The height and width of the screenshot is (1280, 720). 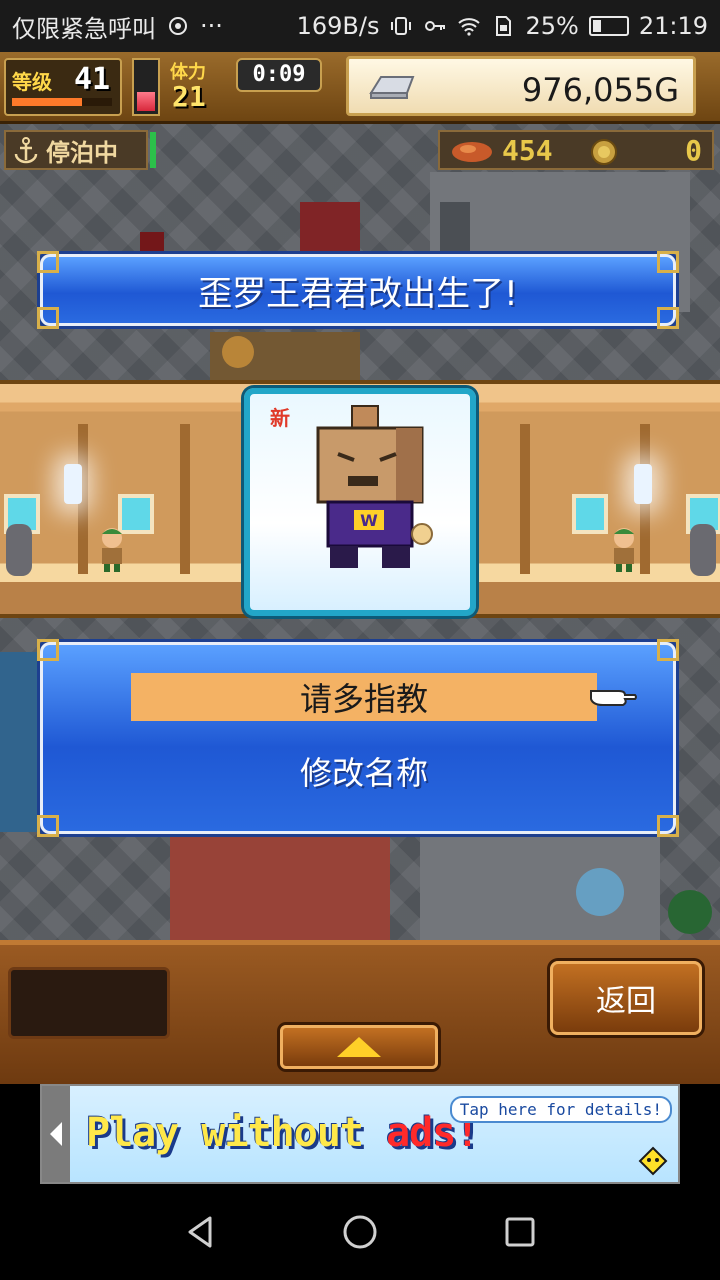 I want to click on svg-text: W, so click(x=369, y=520).